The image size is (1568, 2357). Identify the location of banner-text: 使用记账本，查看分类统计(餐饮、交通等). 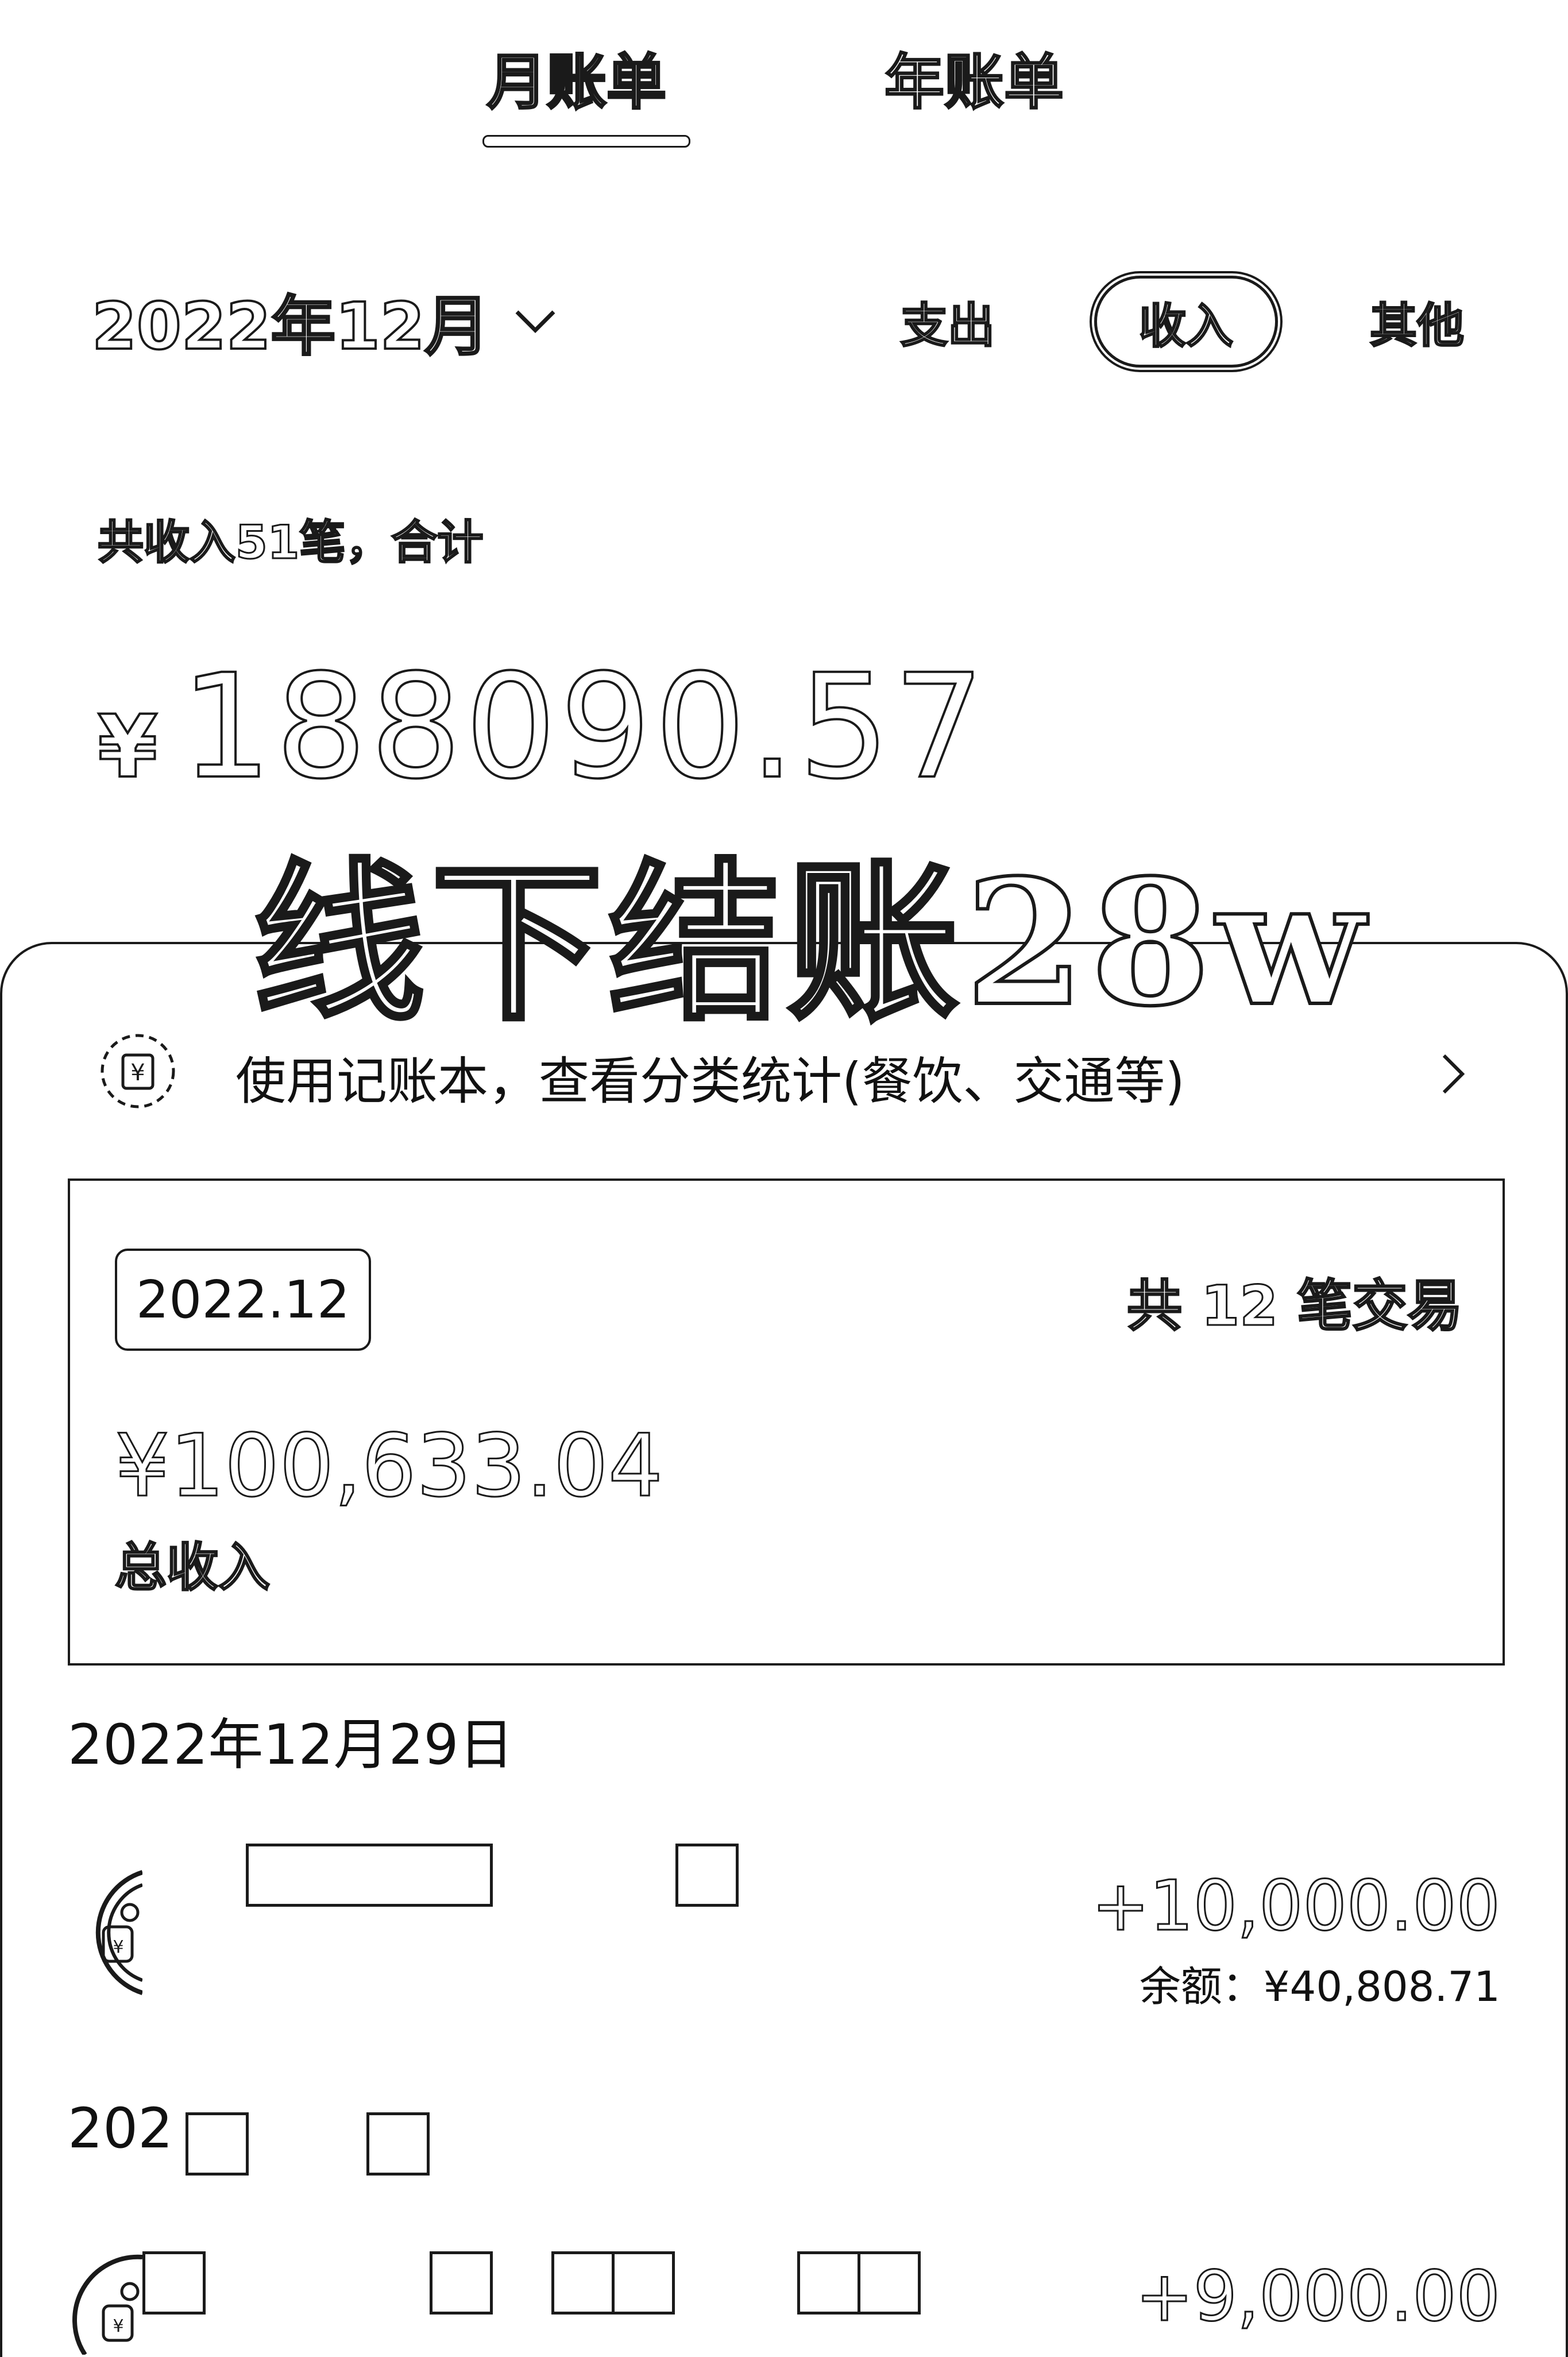
(710, 1081).